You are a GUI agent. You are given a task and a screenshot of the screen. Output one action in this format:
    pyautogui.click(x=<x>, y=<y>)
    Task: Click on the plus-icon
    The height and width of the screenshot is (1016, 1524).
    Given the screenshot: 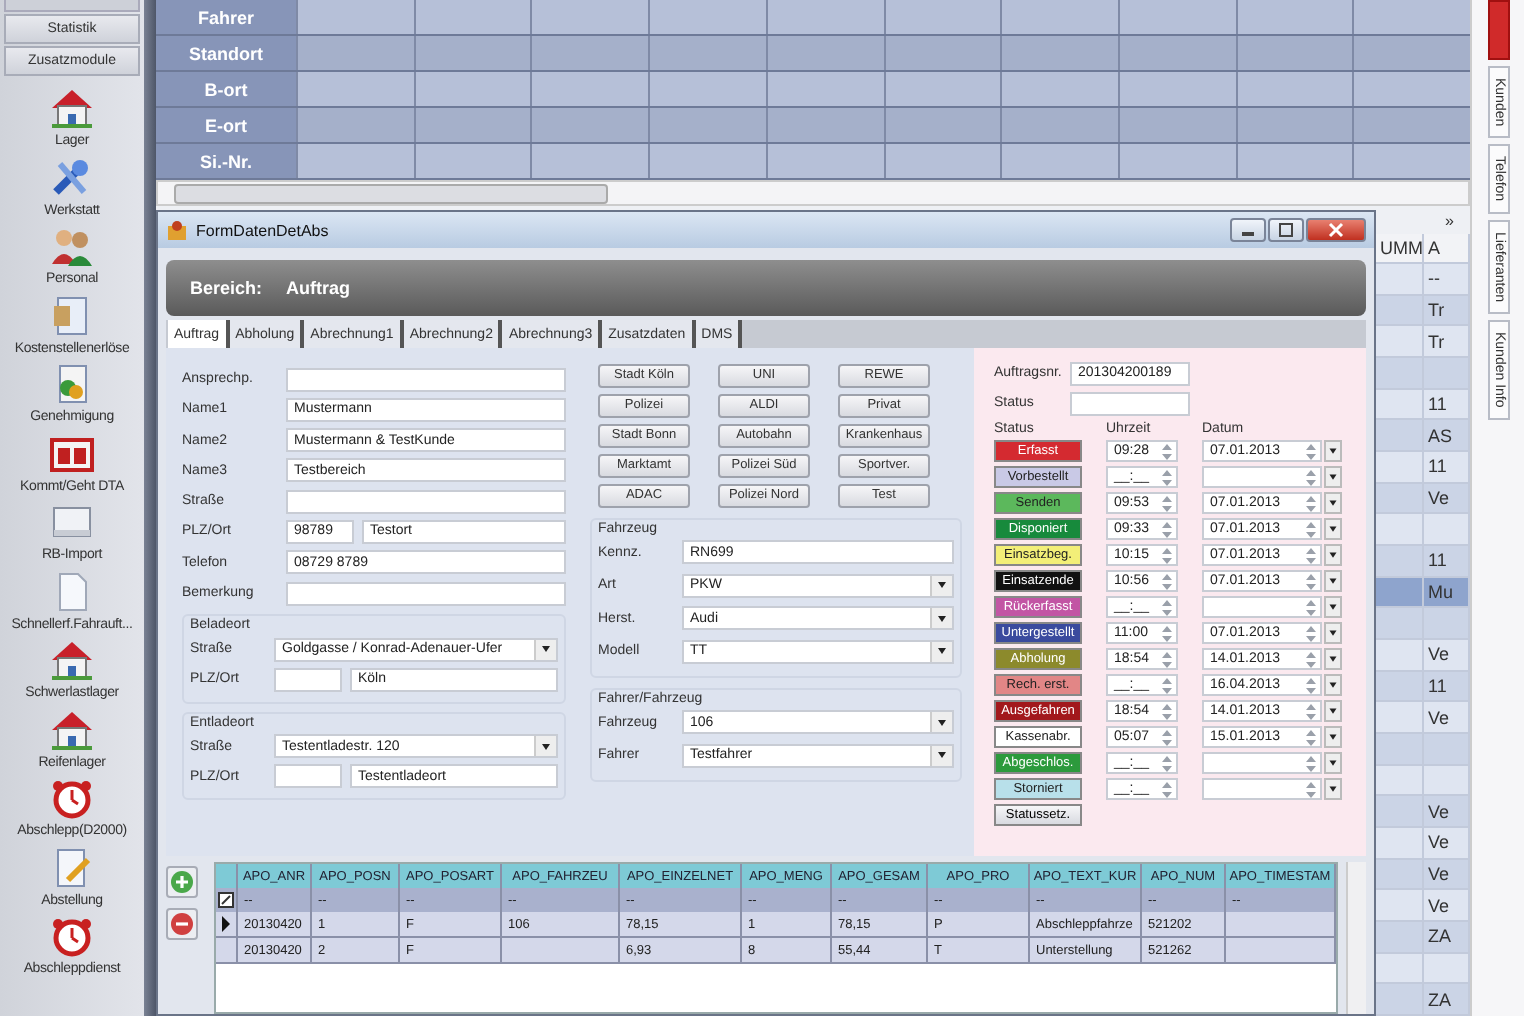 What is the action you would take?
    pyautogui.click(x=182, y=882)
    